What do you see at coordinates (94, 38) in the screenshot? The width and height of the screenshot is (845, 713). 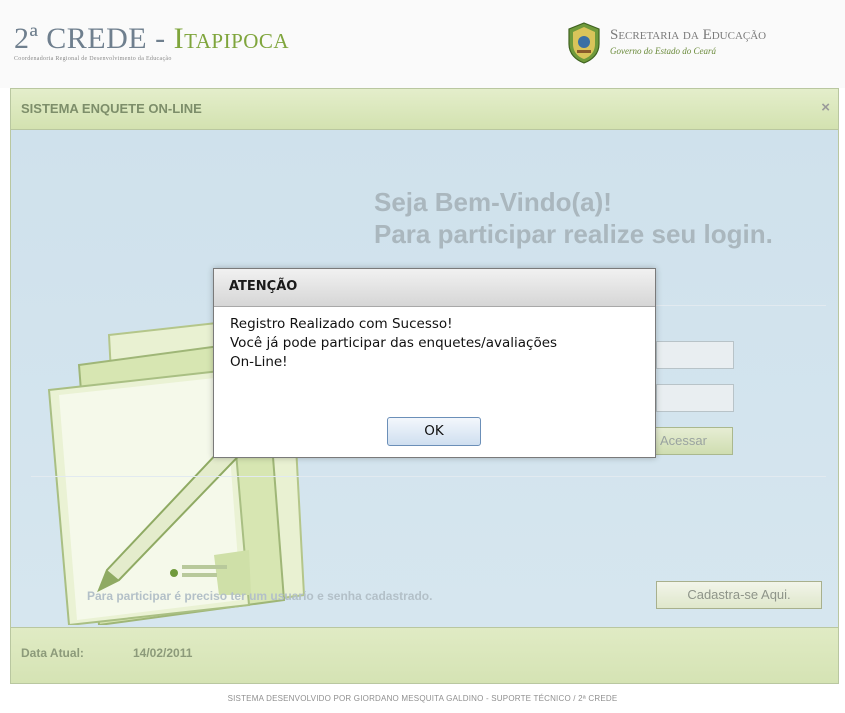 I see `crede-logo-prefix: 2ª CREDE -` at bounding box center [94, 38].